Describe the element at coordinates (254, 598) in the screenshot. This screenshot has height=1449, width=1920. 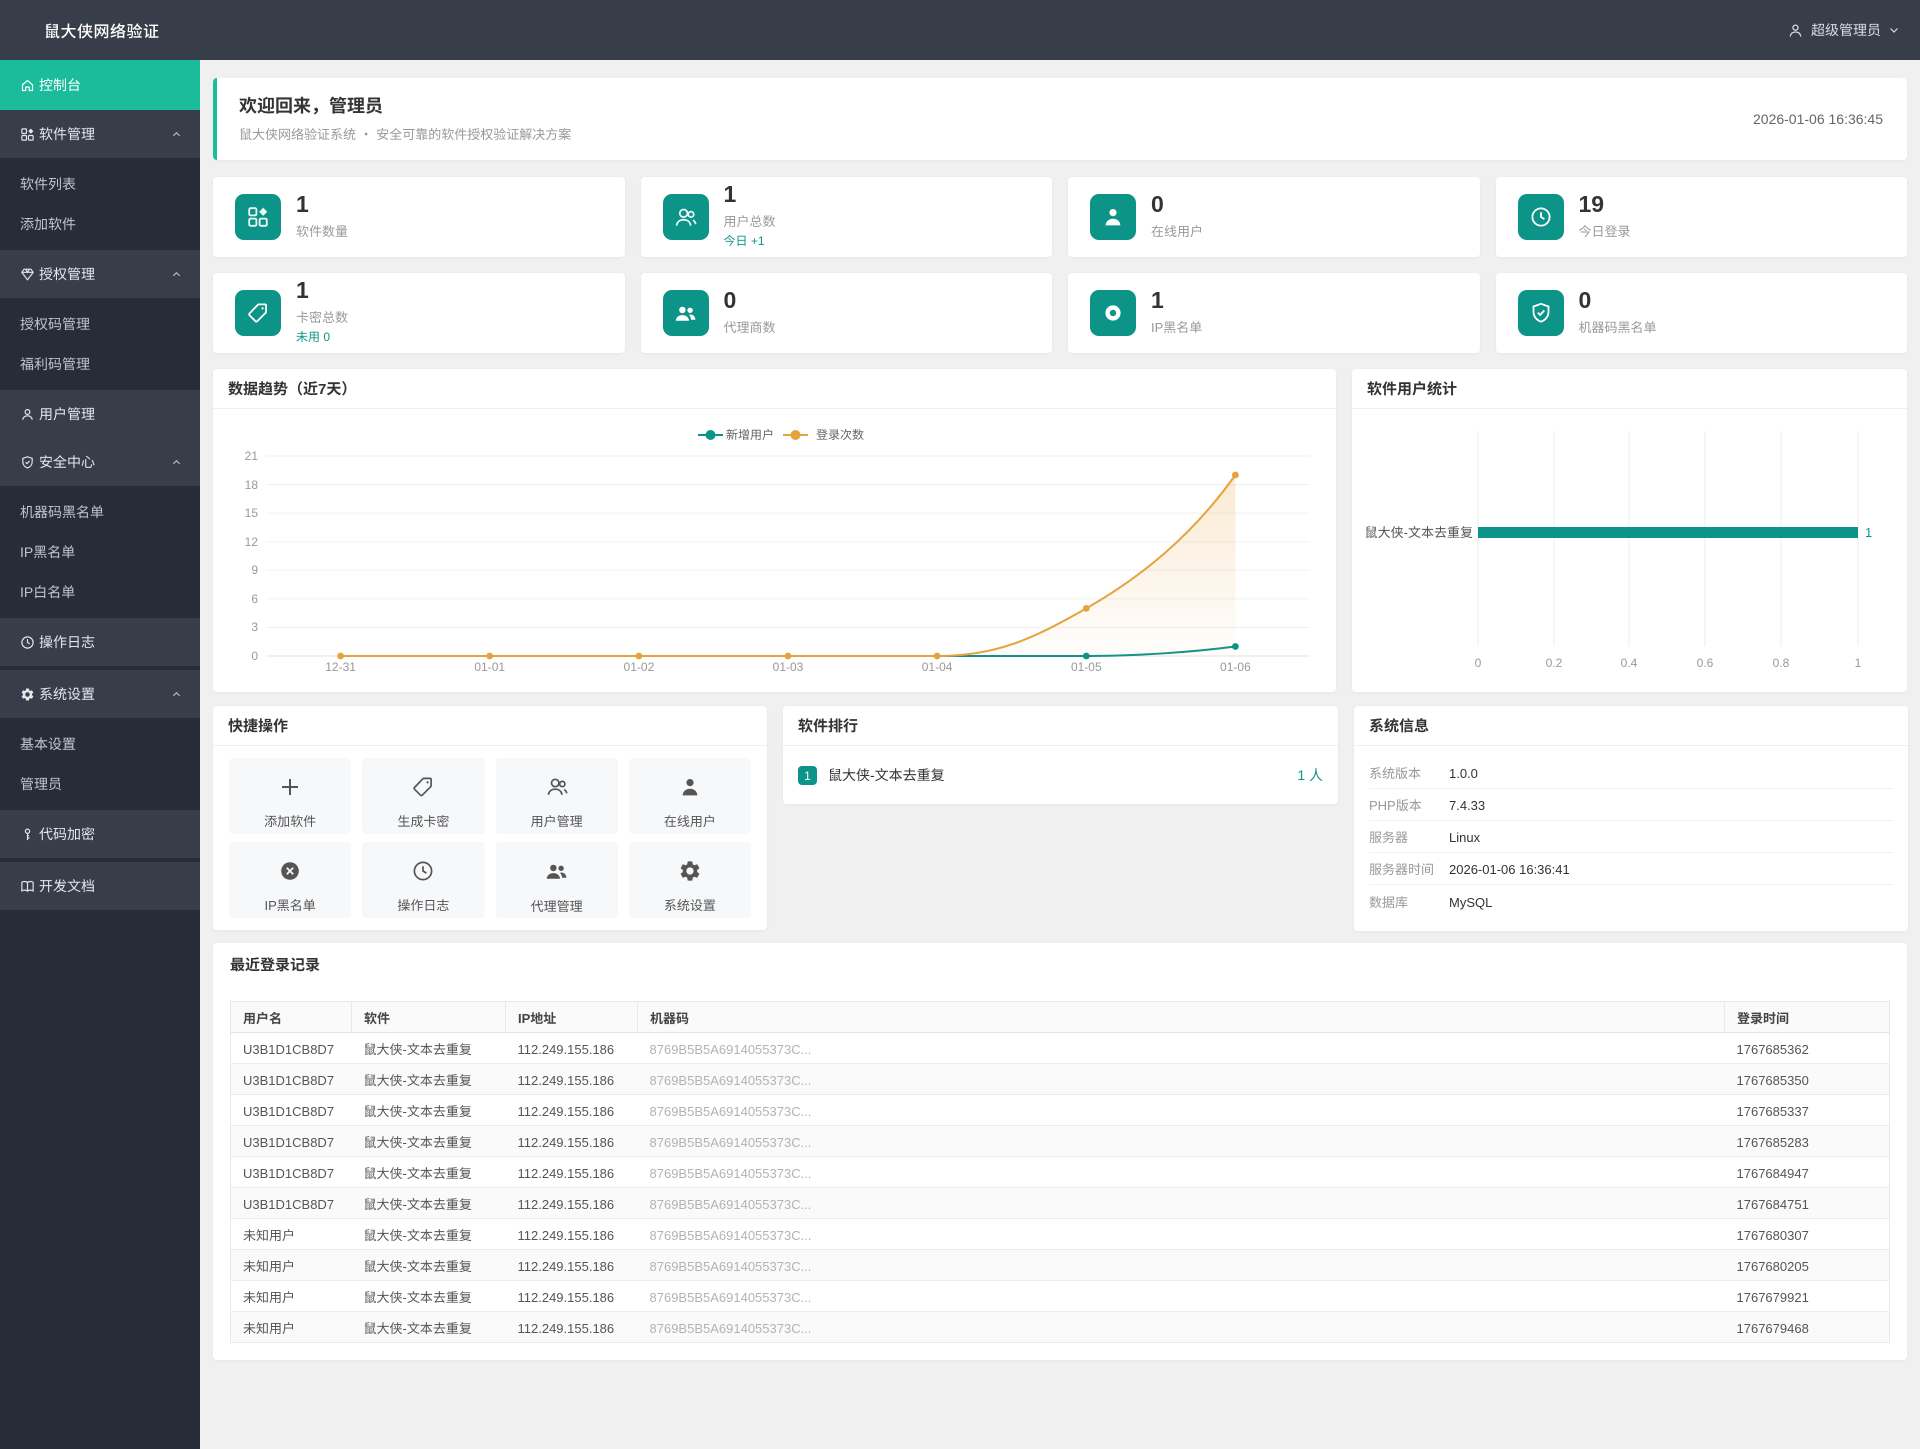
I see `svg-text: 6` at that location.